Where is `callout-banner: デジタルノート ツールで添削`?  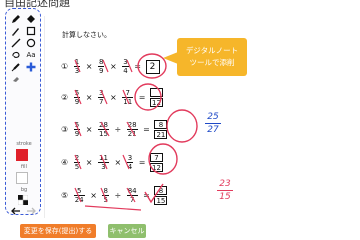
callout-banner: デジタルノート ツールで添削 is located at coordinates (212, 57).